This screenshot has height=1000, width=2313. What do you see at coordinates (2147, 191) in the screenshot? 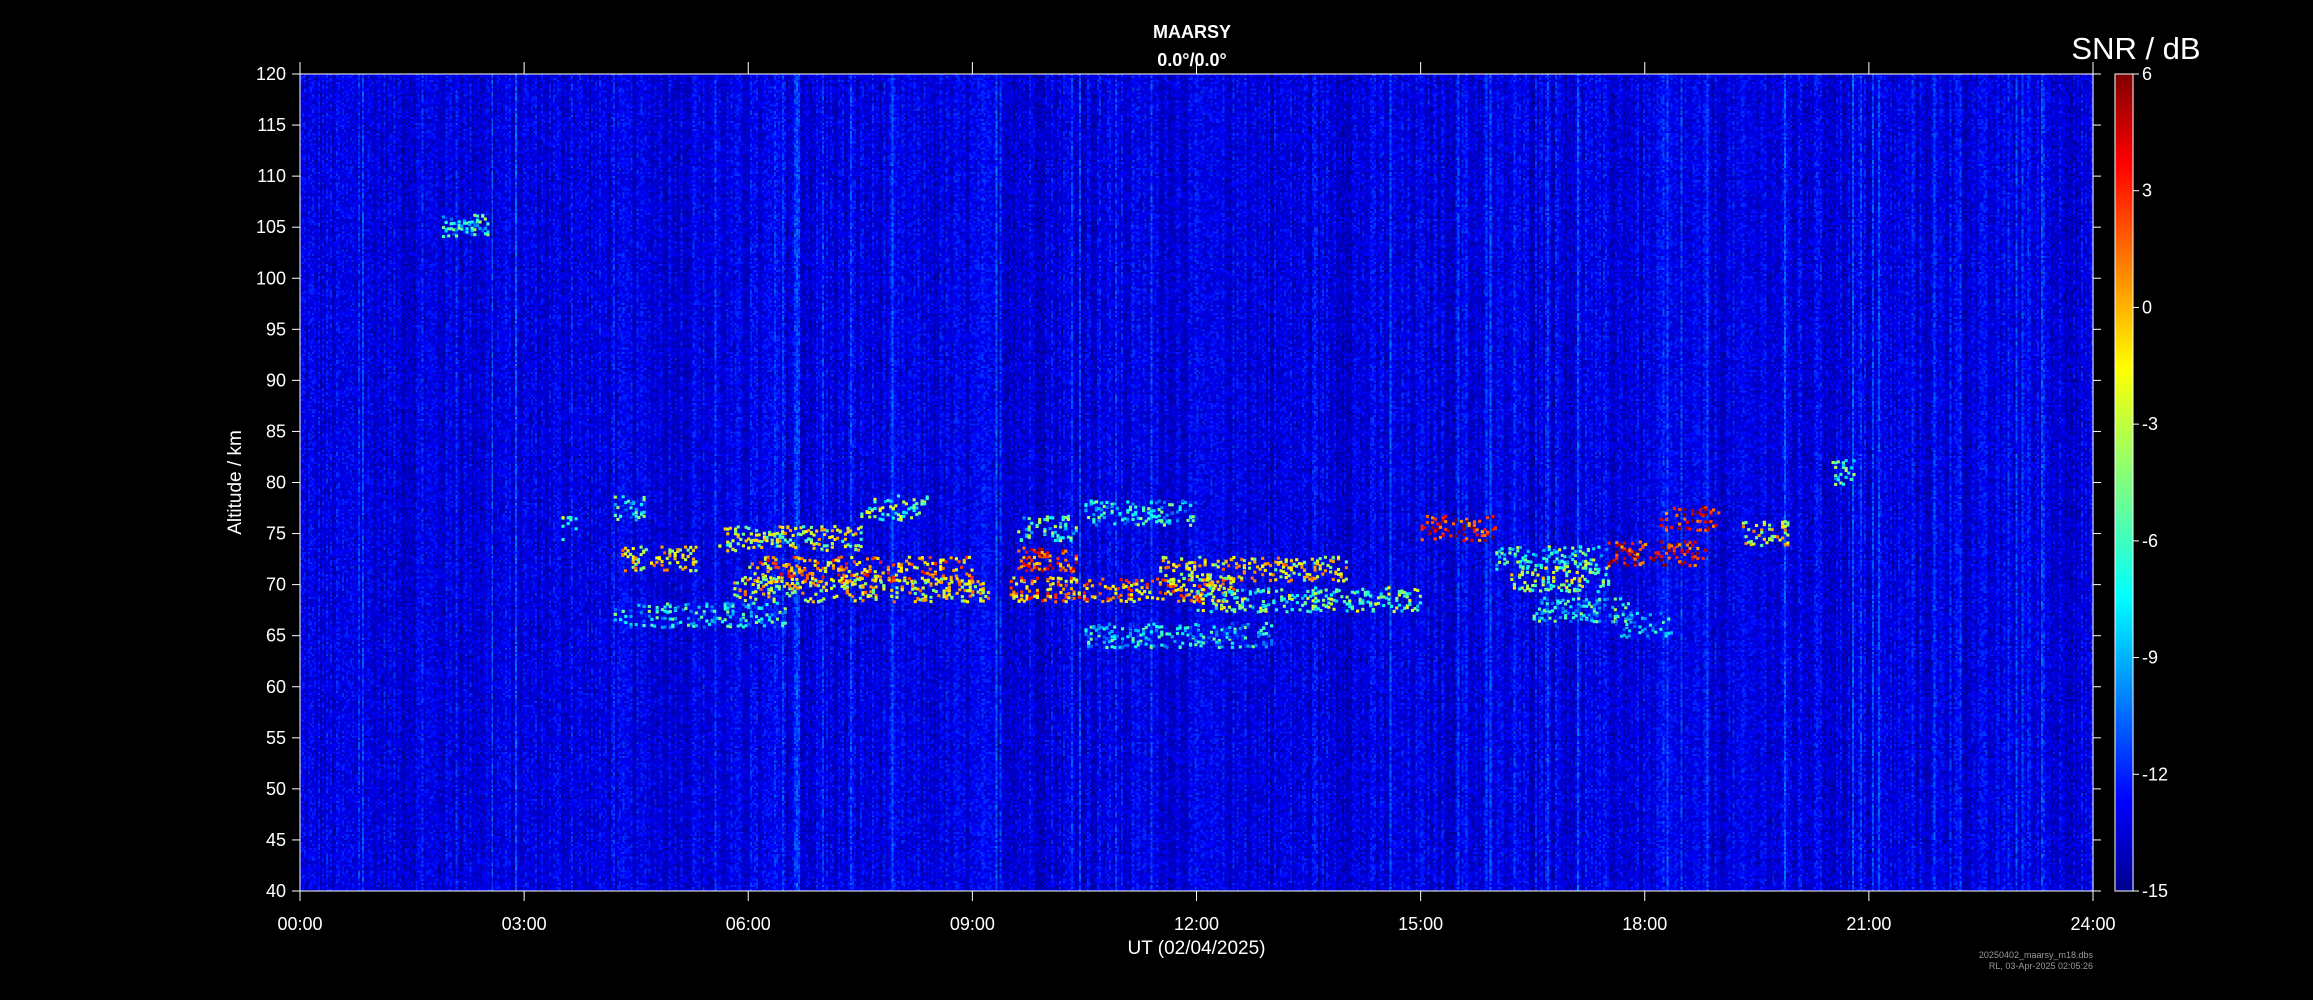
I see `colorbar-tick-label: 3` at bounding box center [2147, 191].